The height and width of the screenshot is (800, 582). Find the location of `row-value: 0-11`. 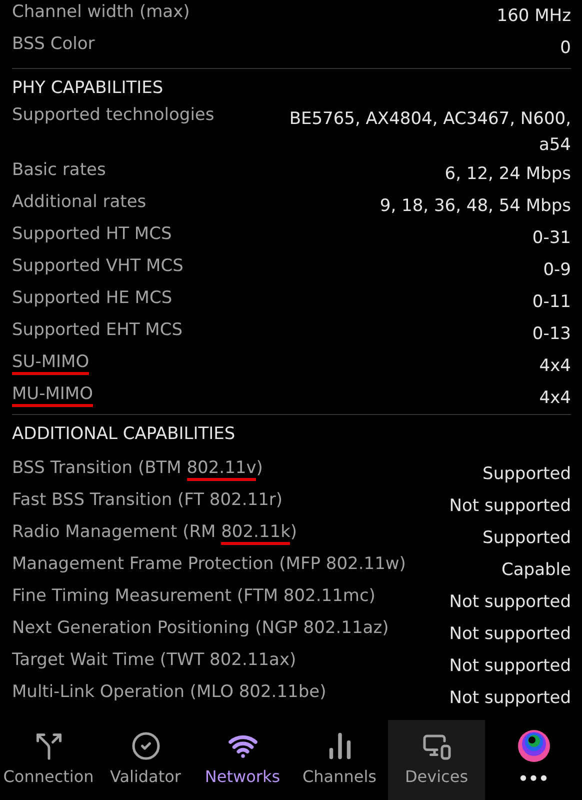

row-value: 0-11 is located at coordinates (551, 302).